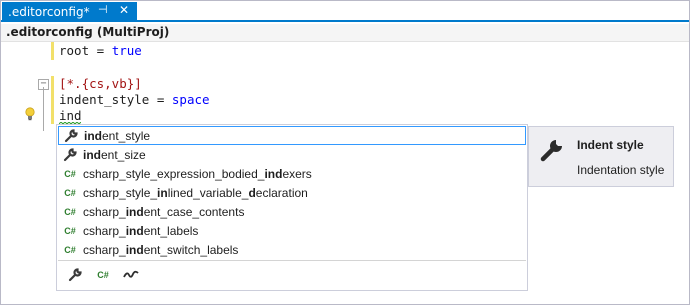 Image resolution: width=690 pixels, height=305 pixels. I want to click on close-icon: ✕, so click(124, 10).